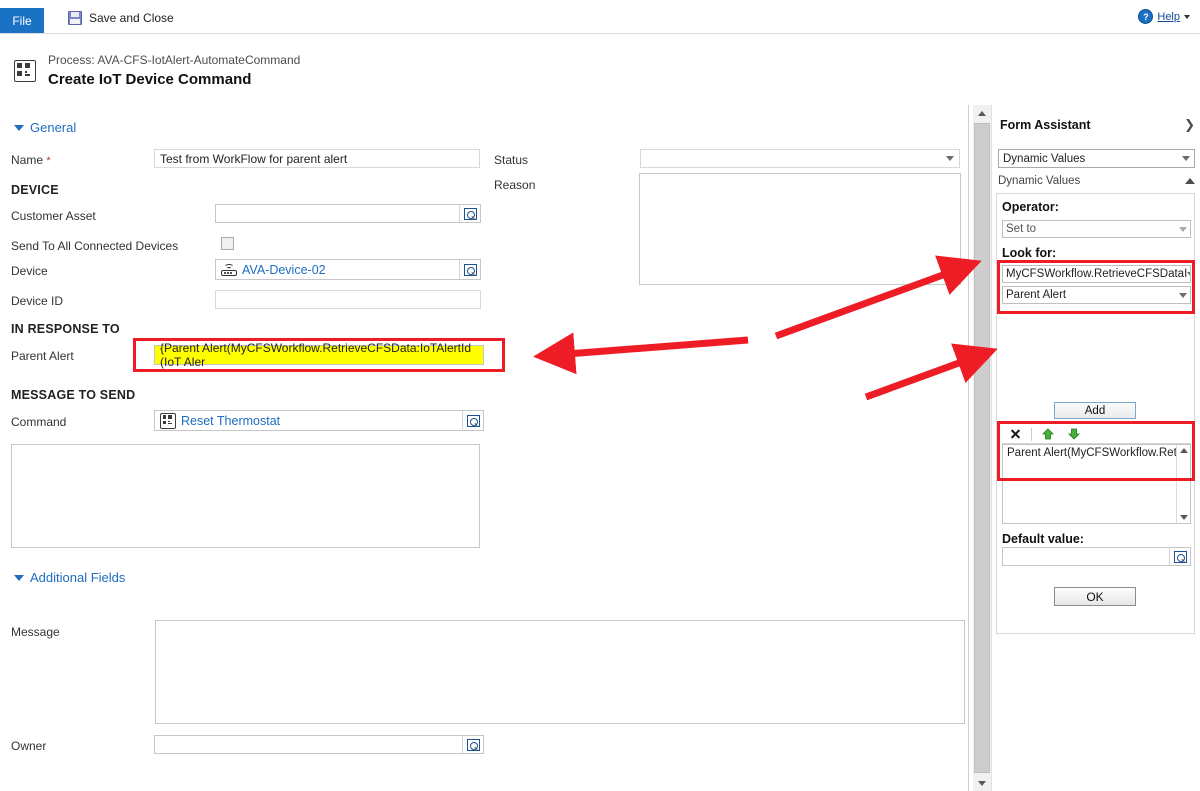 This screenshot has height=791, width=1200. Describe the element at coordinates (53, 216) in the screenshot. I see `label-customer-asset: Customer Asset` at that location.